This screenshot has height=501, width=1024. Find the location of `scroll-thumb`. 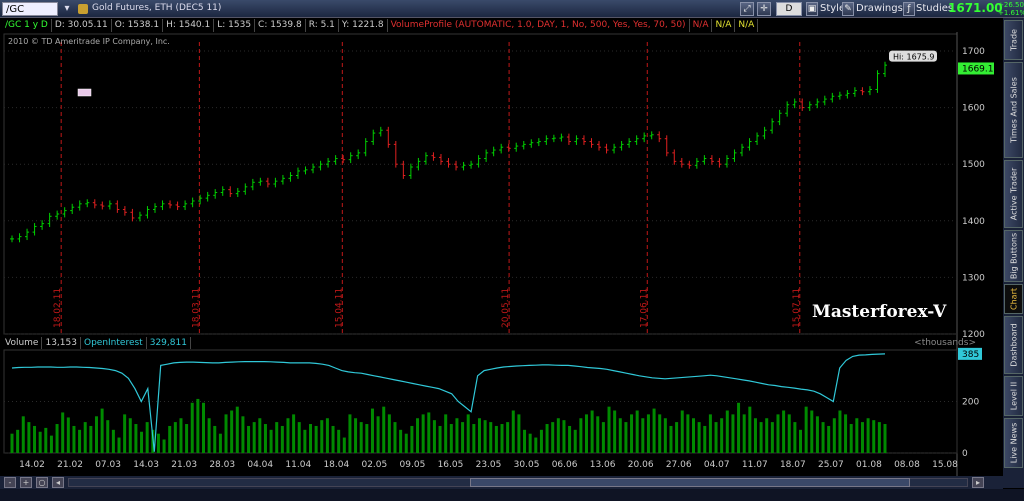

scroll-thumb is located at coordinates (690, 482).